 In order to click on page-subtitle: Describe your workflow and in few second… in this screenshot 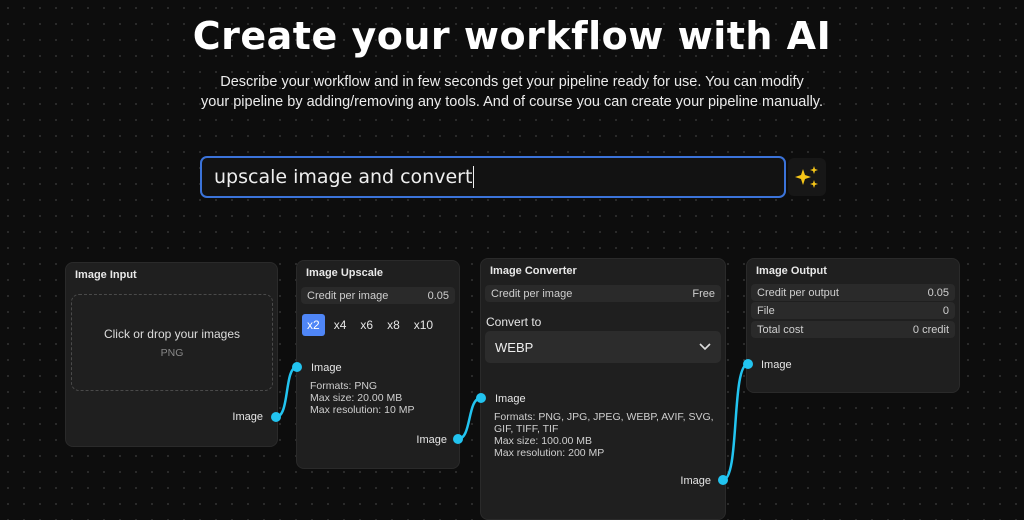, I will do `click(512, 92)`.